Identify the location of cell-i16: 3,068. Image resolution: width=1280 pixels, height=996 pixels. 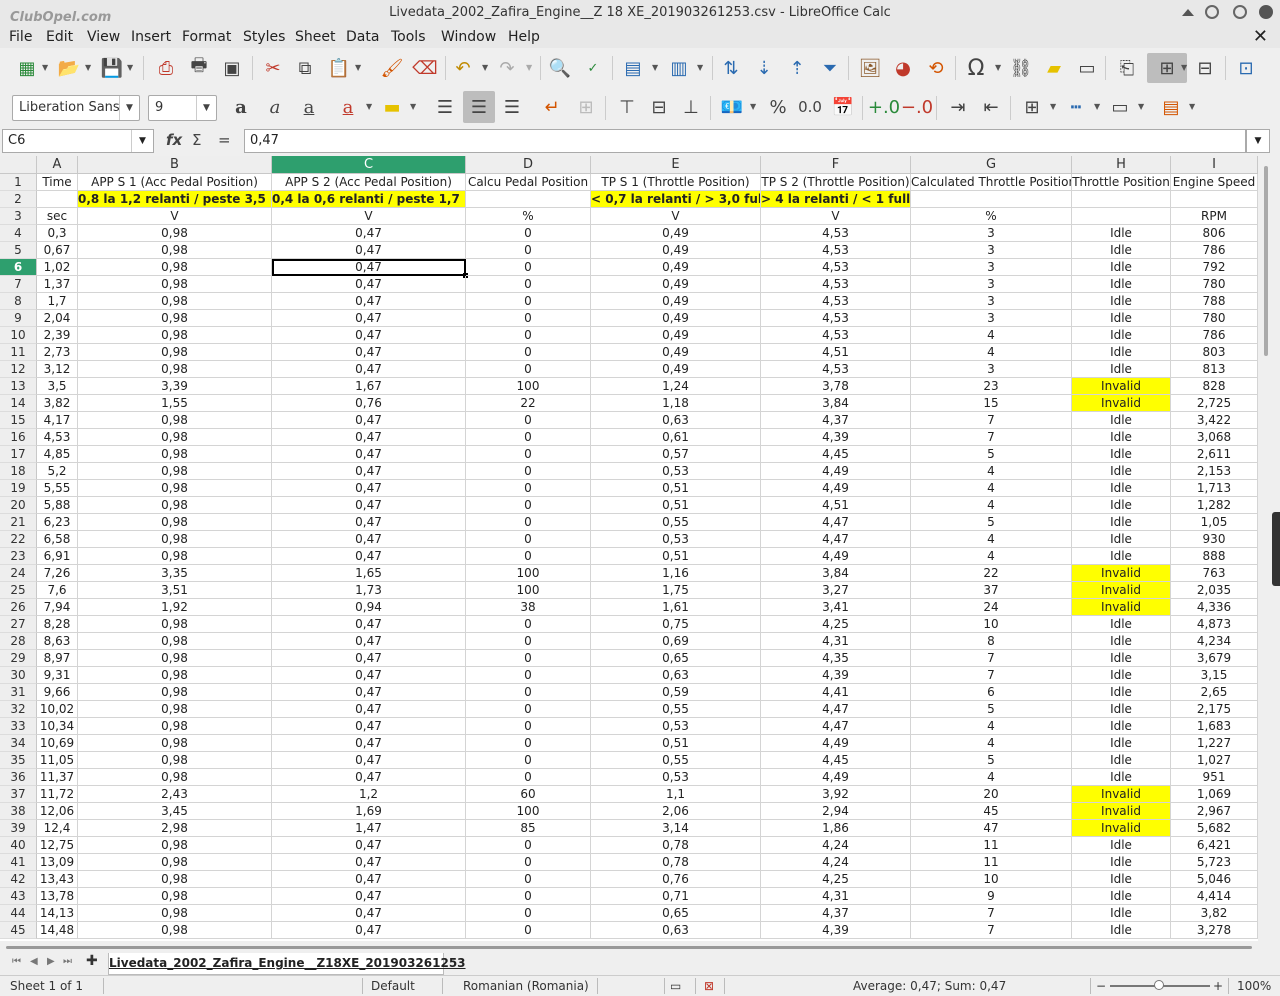
(1214, 437).